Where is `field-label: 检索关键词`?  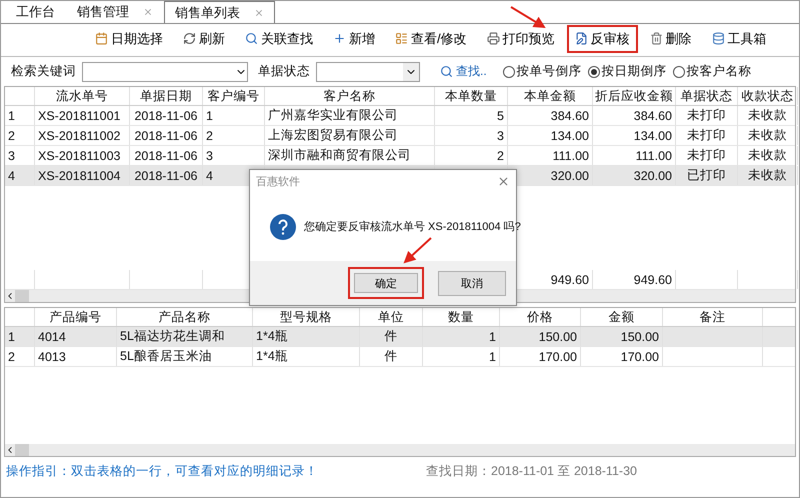 field-label: 检索关键词 is located at coordinates (43, 71).